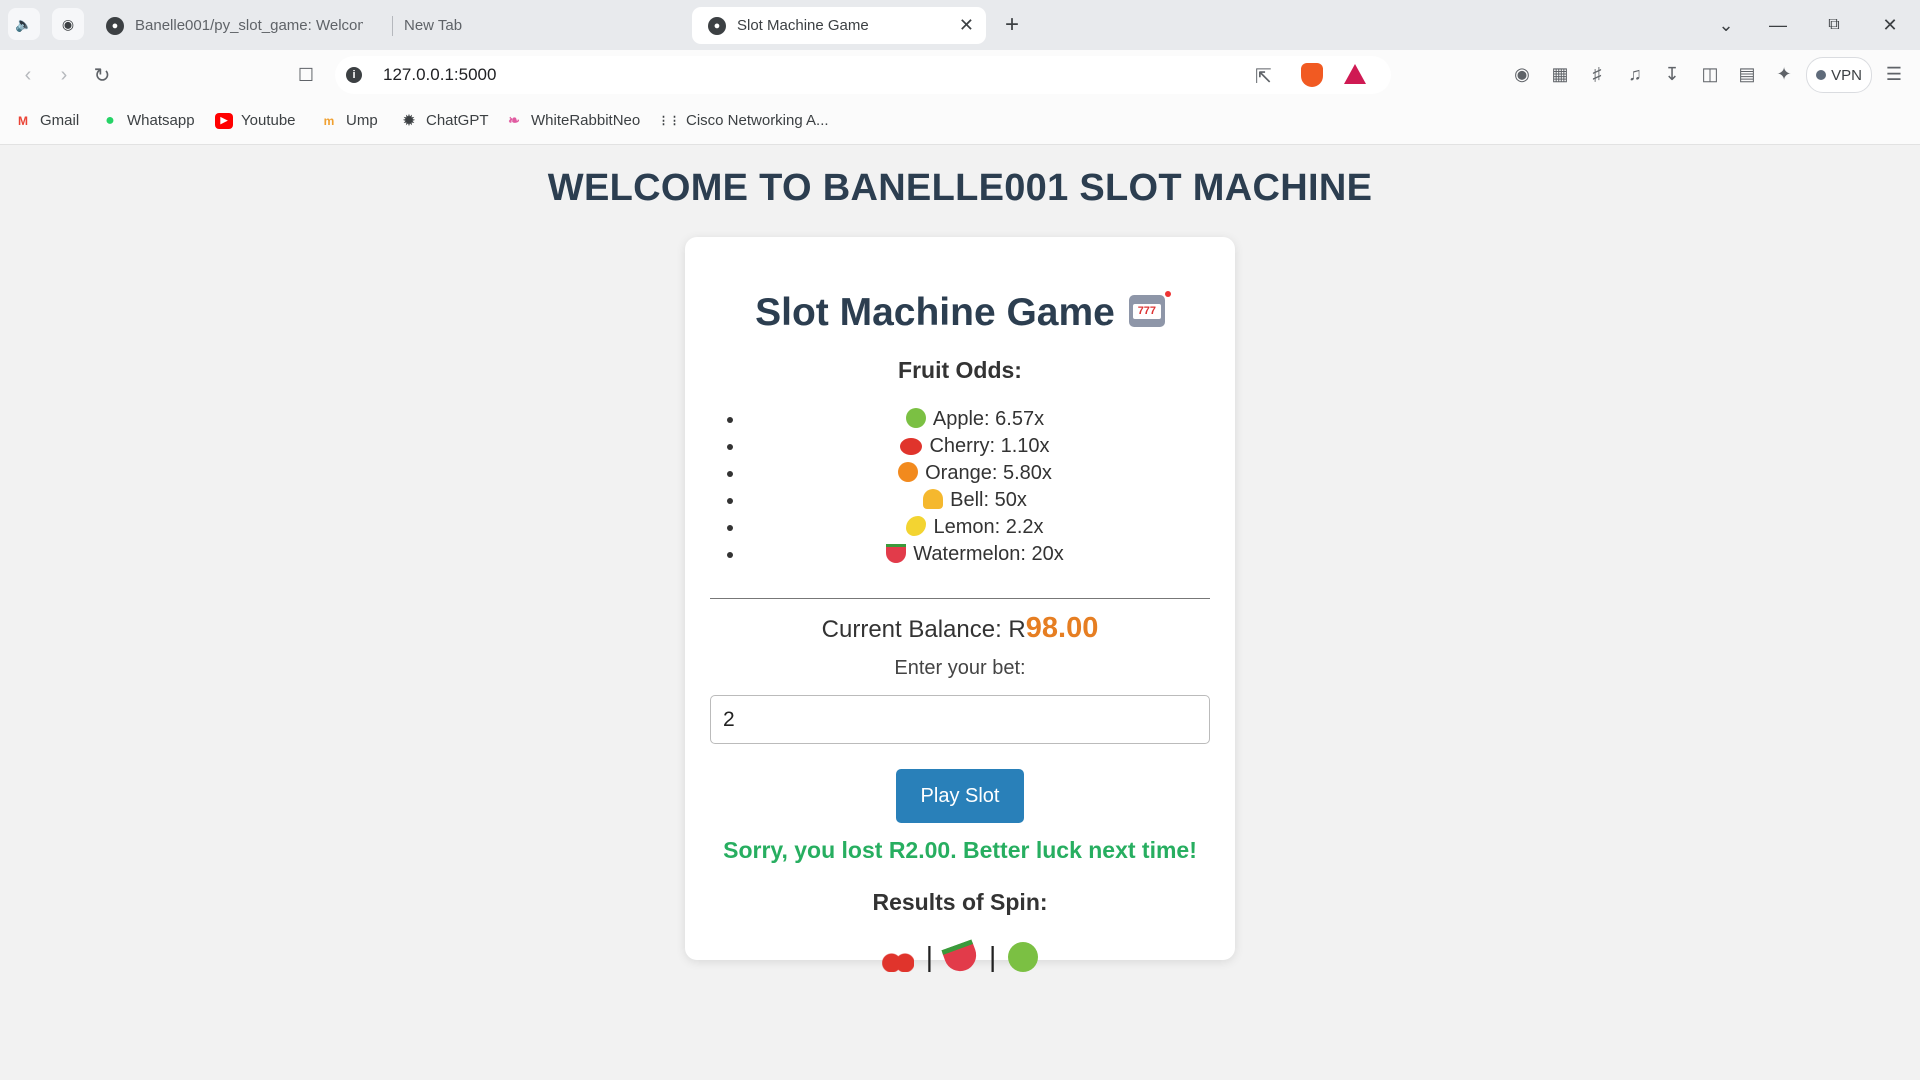  What do you see at coordinates (923, 629) in the screenshot?
I see `balance-label: Current Balance: R` at bounding box center [923, 629].